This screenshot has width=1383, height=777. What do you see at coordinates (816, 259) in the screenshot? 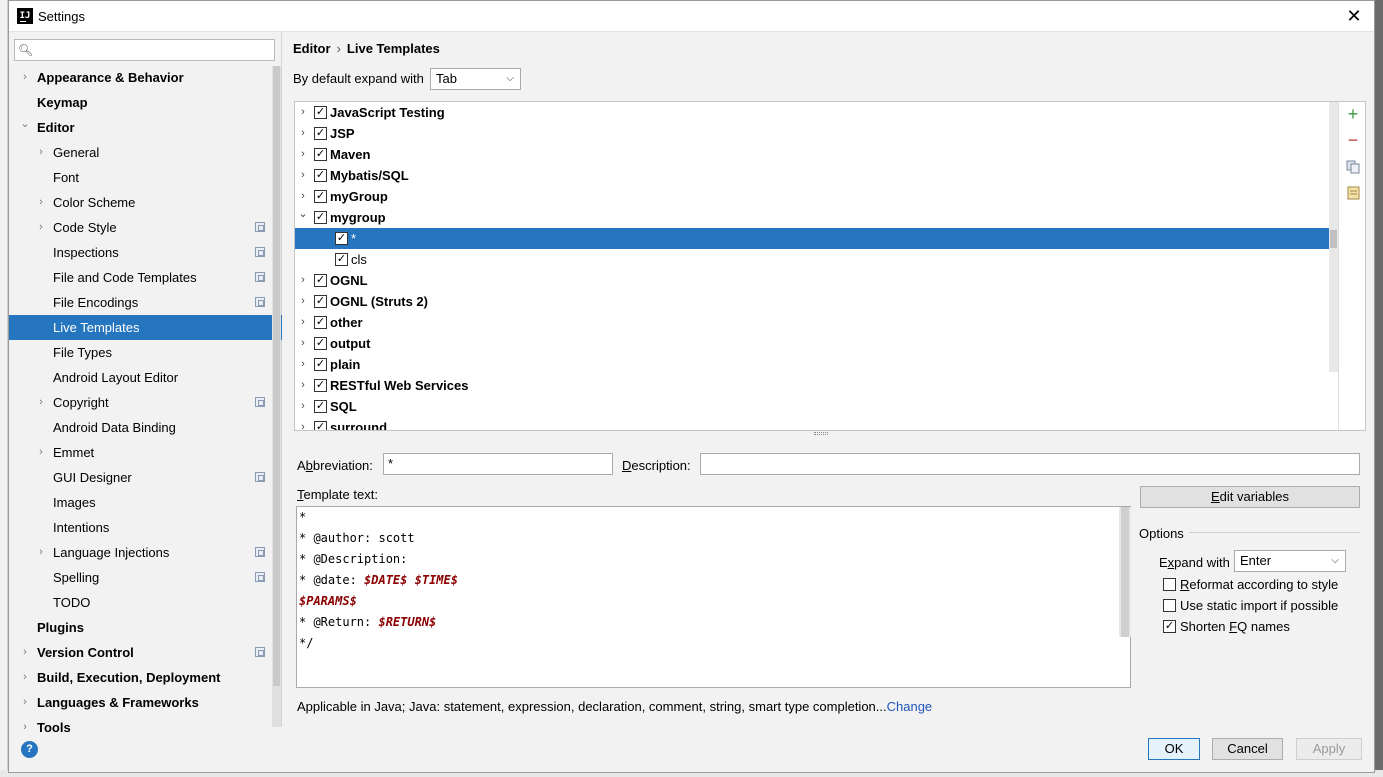
I see `template-row: ✓ cls` at bounding box center [816, 259].